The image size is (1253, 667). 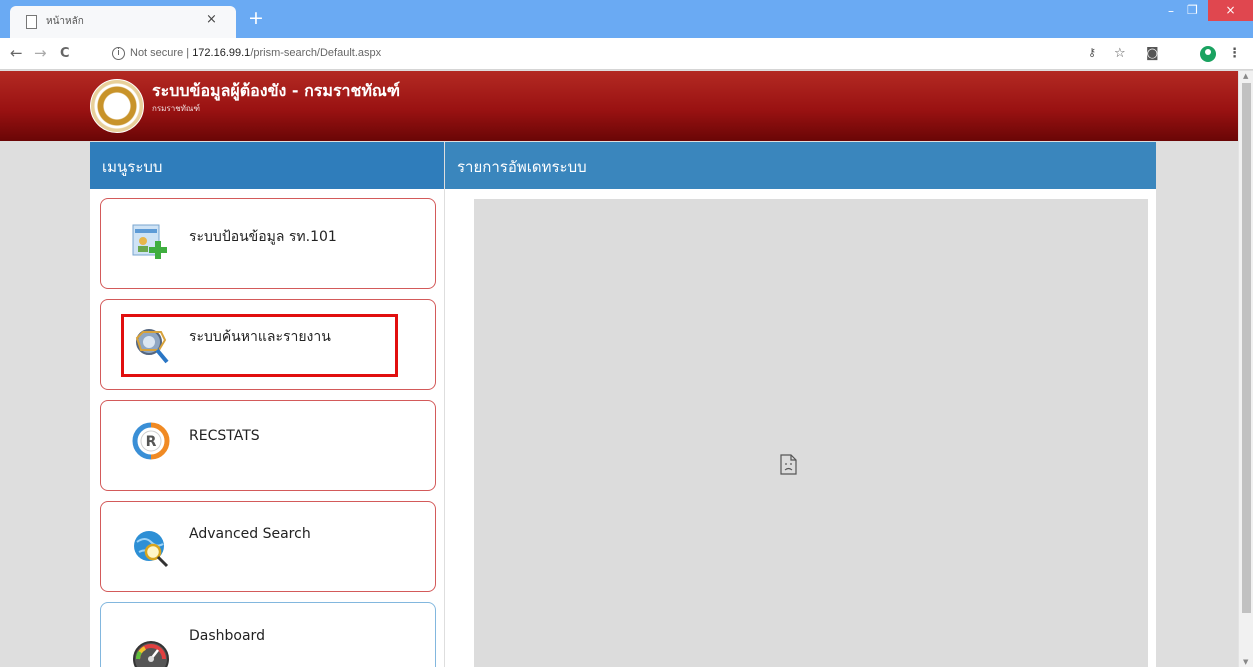 What do you see at coordinates (1208, 54) in the screenshot?
I see `profile-avatar-icon` at bounding box center [1208, 54].